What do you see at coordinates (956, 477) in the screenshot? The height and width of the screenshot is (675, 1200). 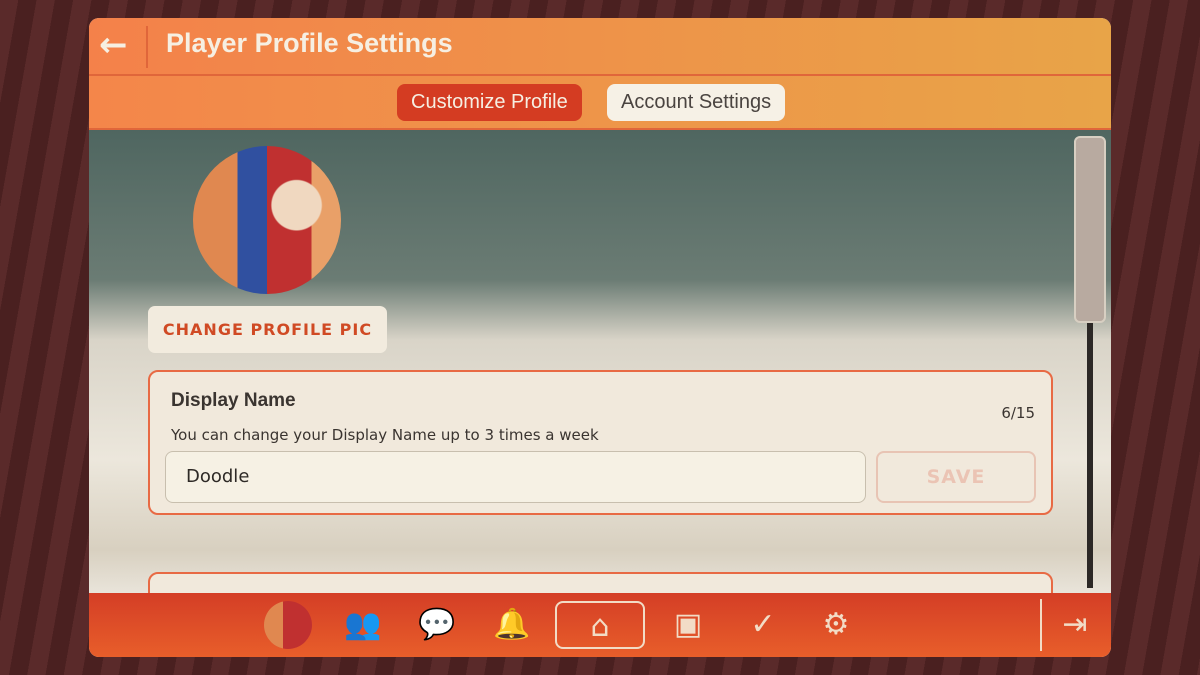 I see `save-button: SAVE` at bounding box center [956, 477].